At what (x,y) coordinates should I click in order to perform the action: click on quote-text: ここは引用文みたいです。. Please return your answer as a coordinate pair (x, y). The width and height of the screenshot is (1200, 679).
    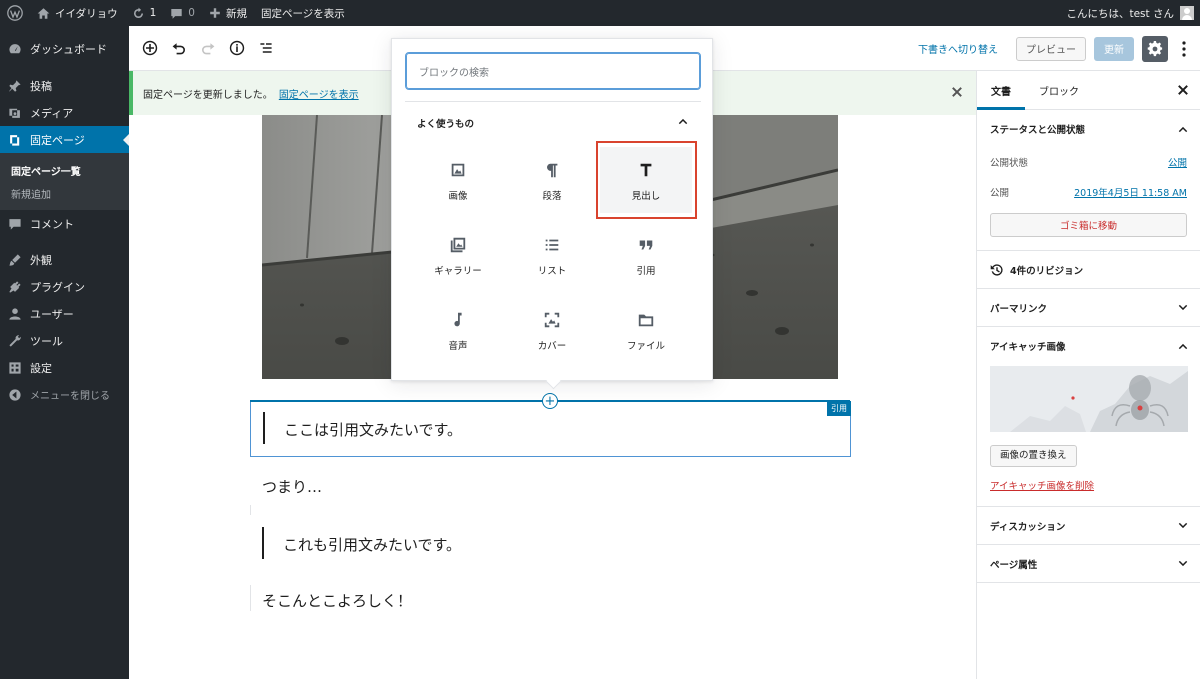
    Looking at the image, I should click on (373, 429).